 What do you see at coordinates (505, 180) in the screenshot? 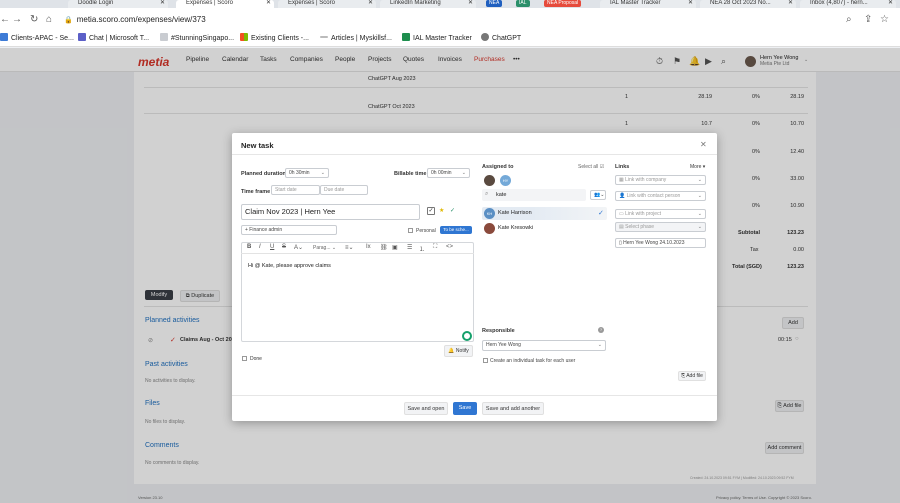
I see `avatar: HY` at bounding box center [505, 180].